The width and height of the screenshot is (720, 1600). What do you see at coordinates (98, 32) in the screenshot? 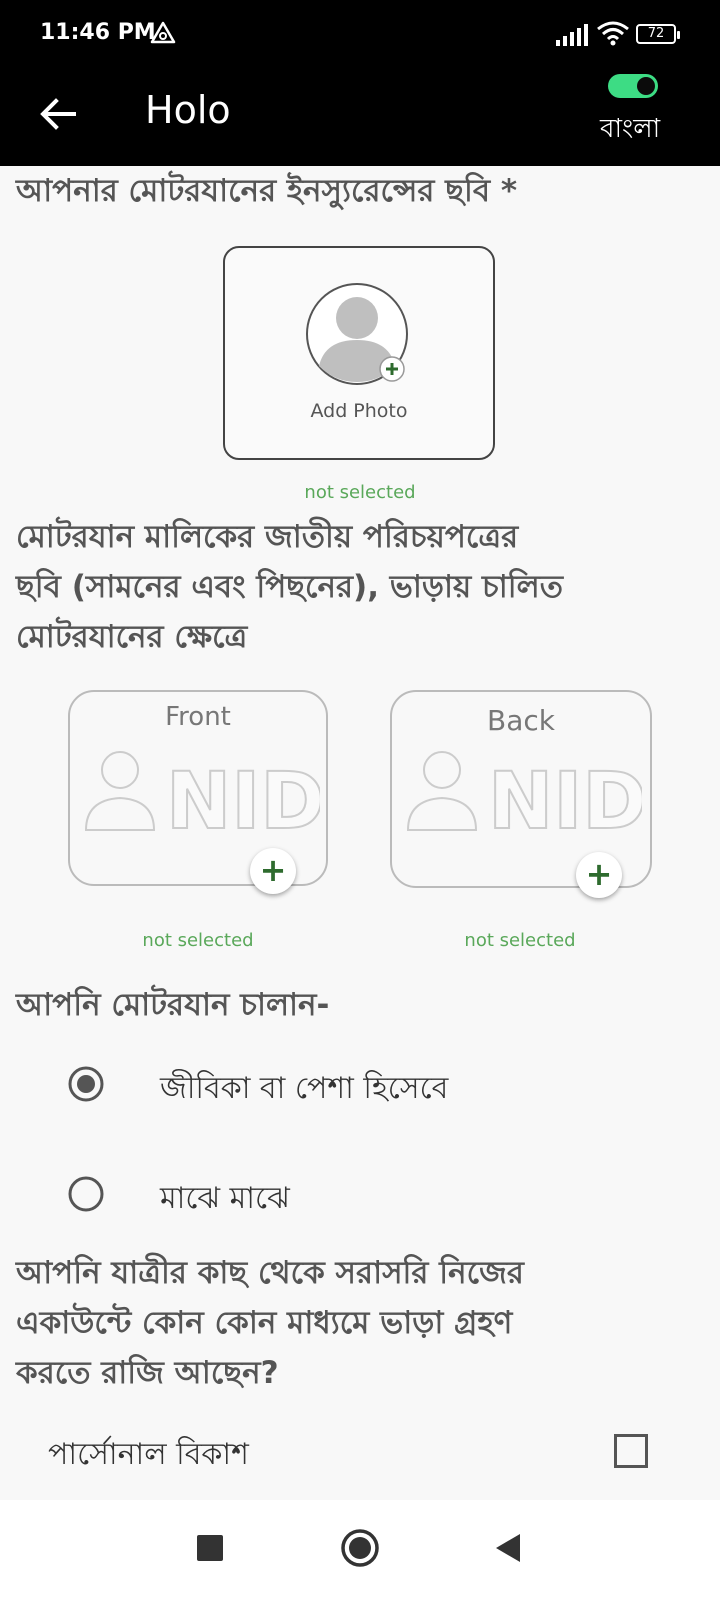
I see `status-time: 11:46 PM` at bounding box center [98, 32].